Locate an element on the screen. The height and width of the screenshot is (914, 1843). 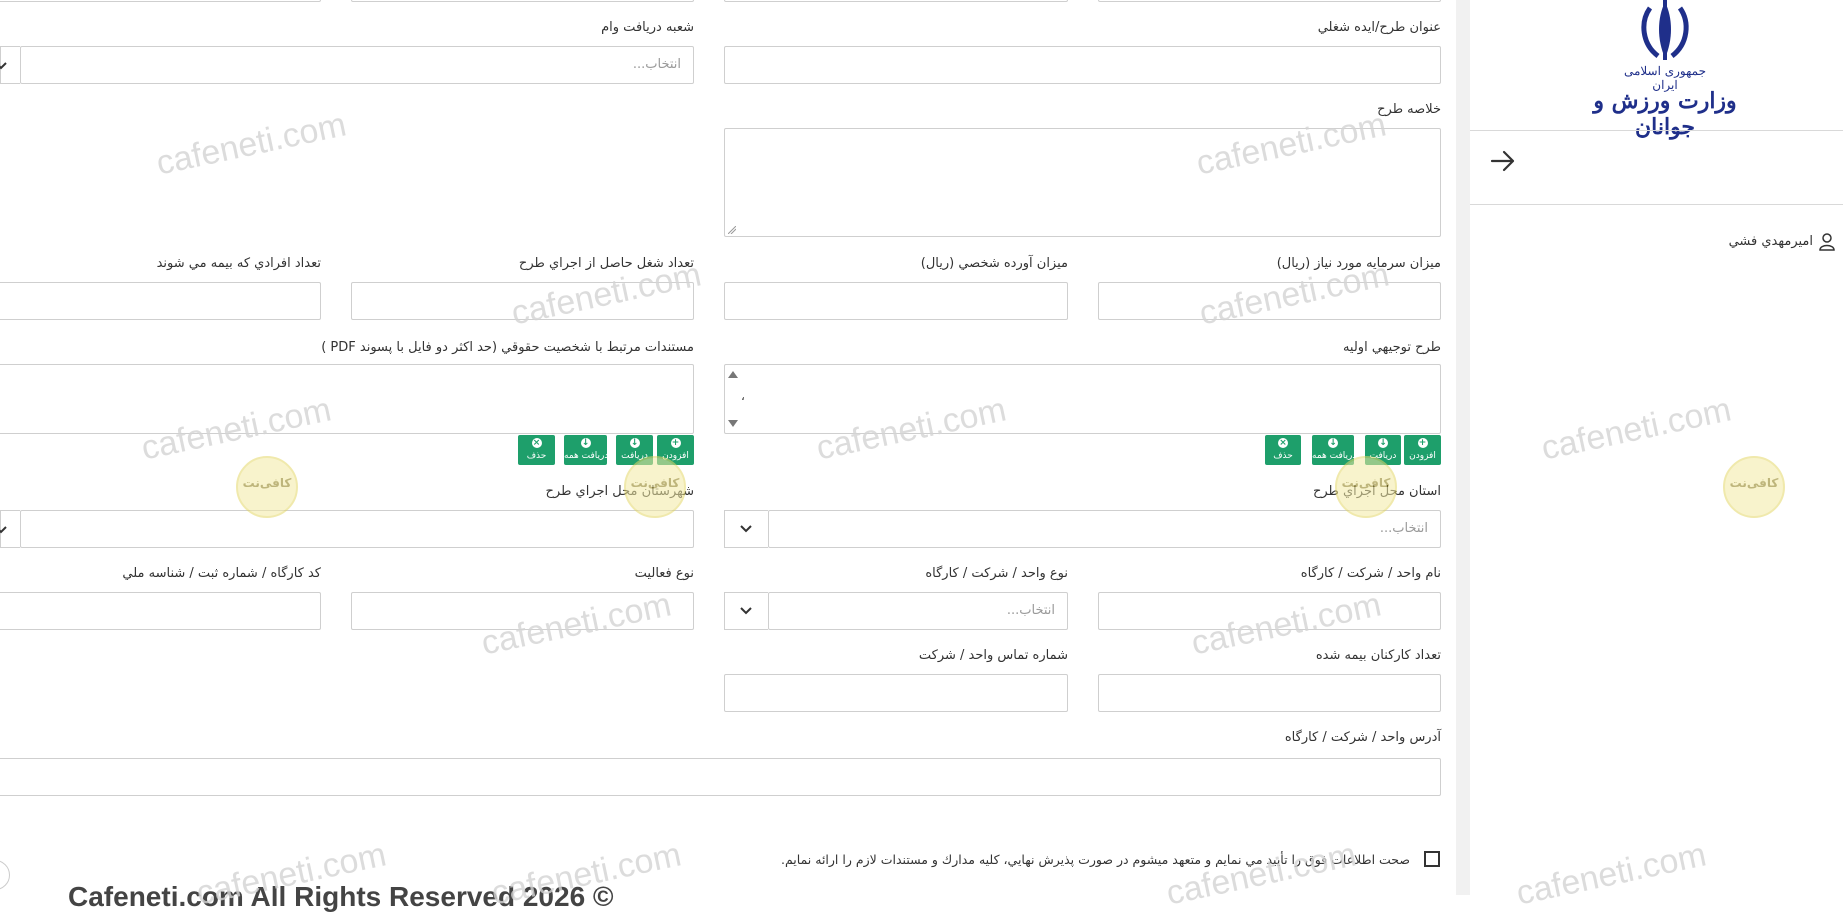
arrow-right-icon is located at coordinates (1502, 161).